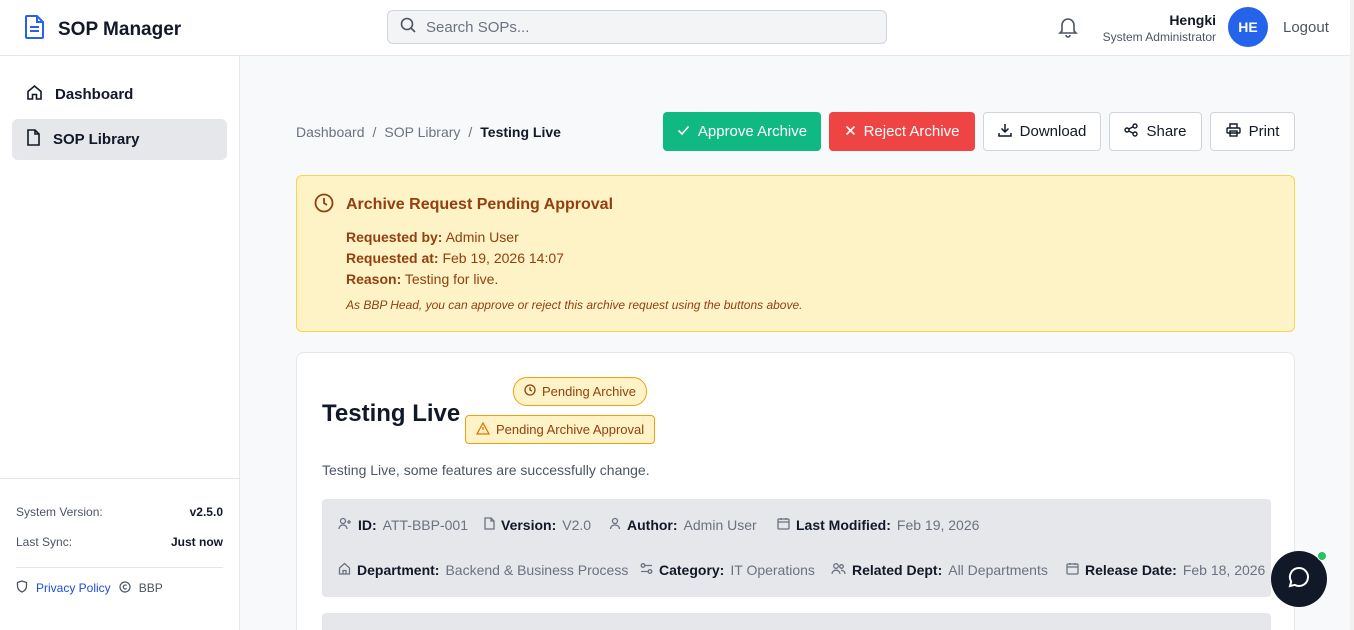 The height and width of the screenshot is (630, 1354). Describe the element at coordinates (646, 570) in the screenshot. I see `category-icon` at that location.